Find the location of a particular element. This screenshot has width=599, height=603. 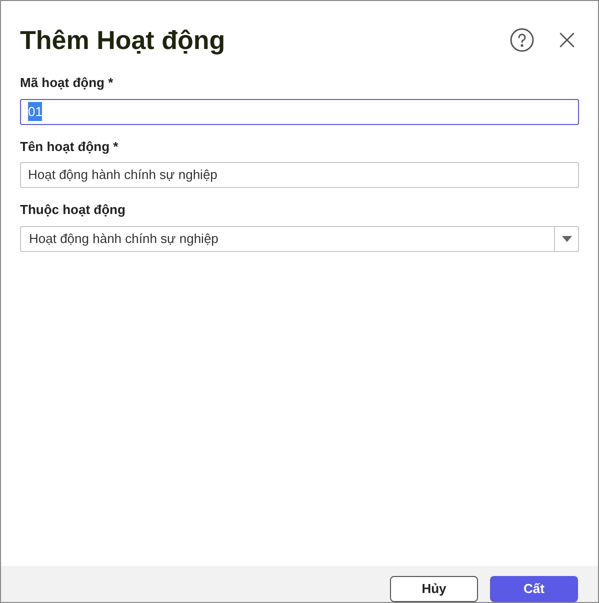

field-label: Mã hoạt động * is located at coordinates (67, 83).